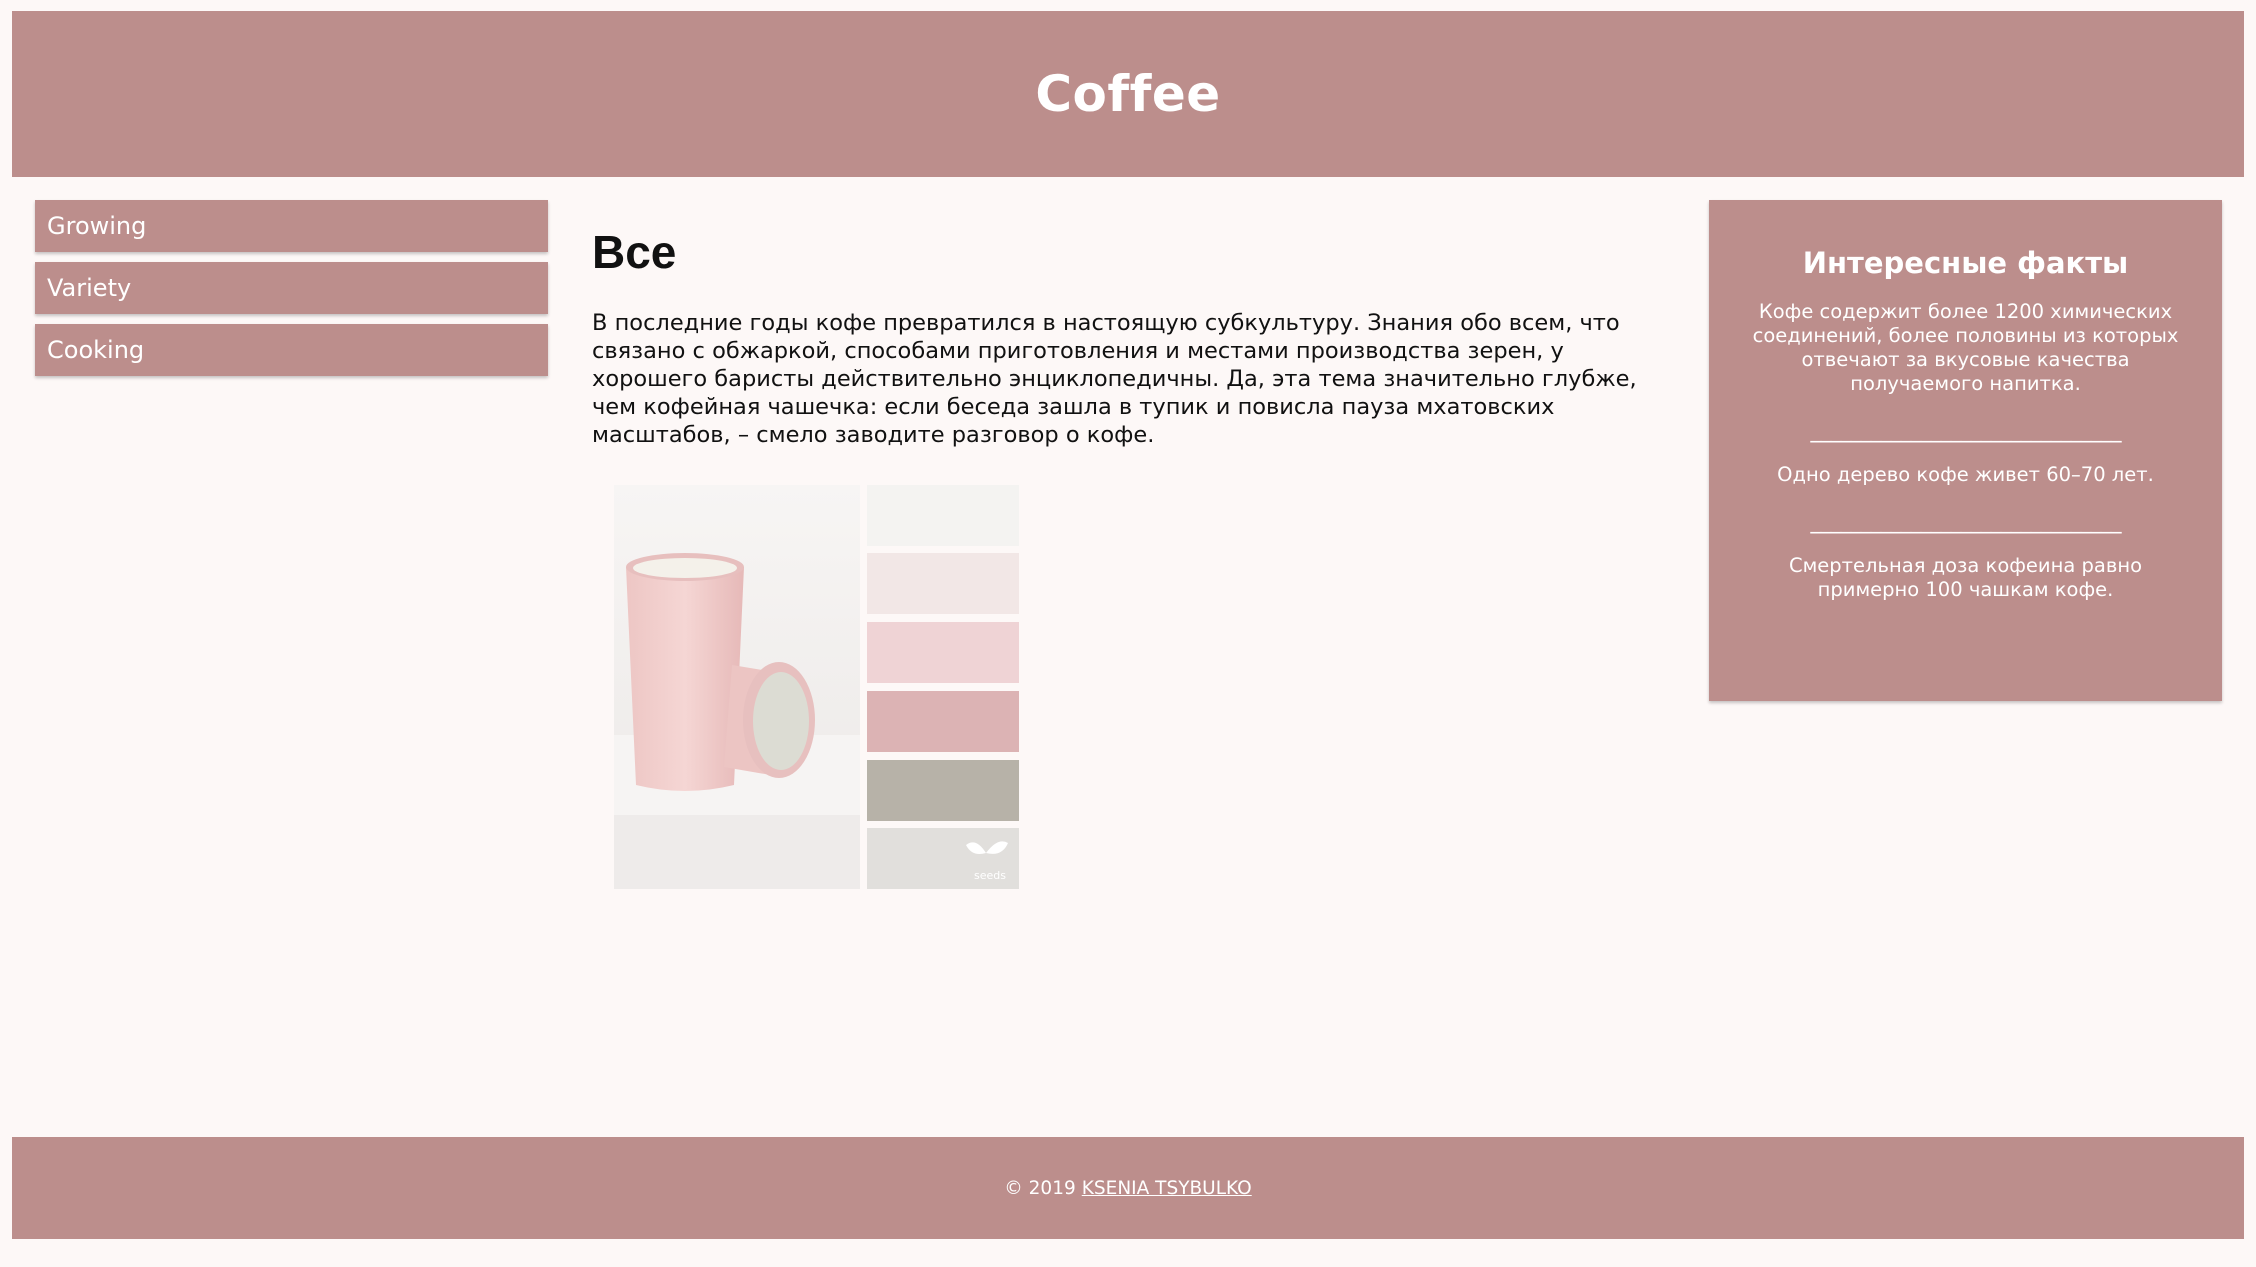 The height and width of the screenshot is (1267, 2256). Describe the element at coordinates (1040, 1188) in the screenshot. I see `copyright-text: © 2019` at that location.